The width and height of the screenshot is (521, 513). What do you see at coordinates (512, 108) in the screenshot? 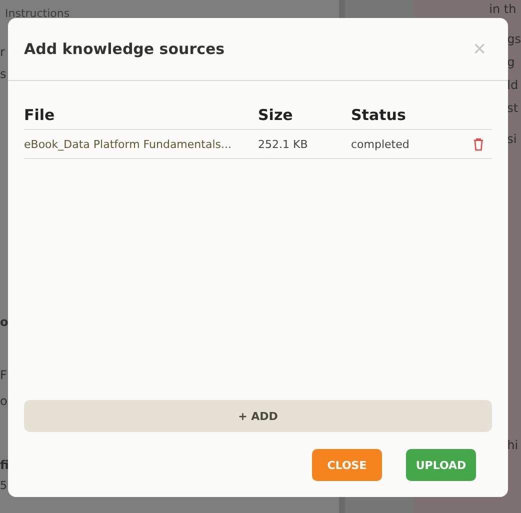
I see `background-text: st` at bounding box center [512, 108].